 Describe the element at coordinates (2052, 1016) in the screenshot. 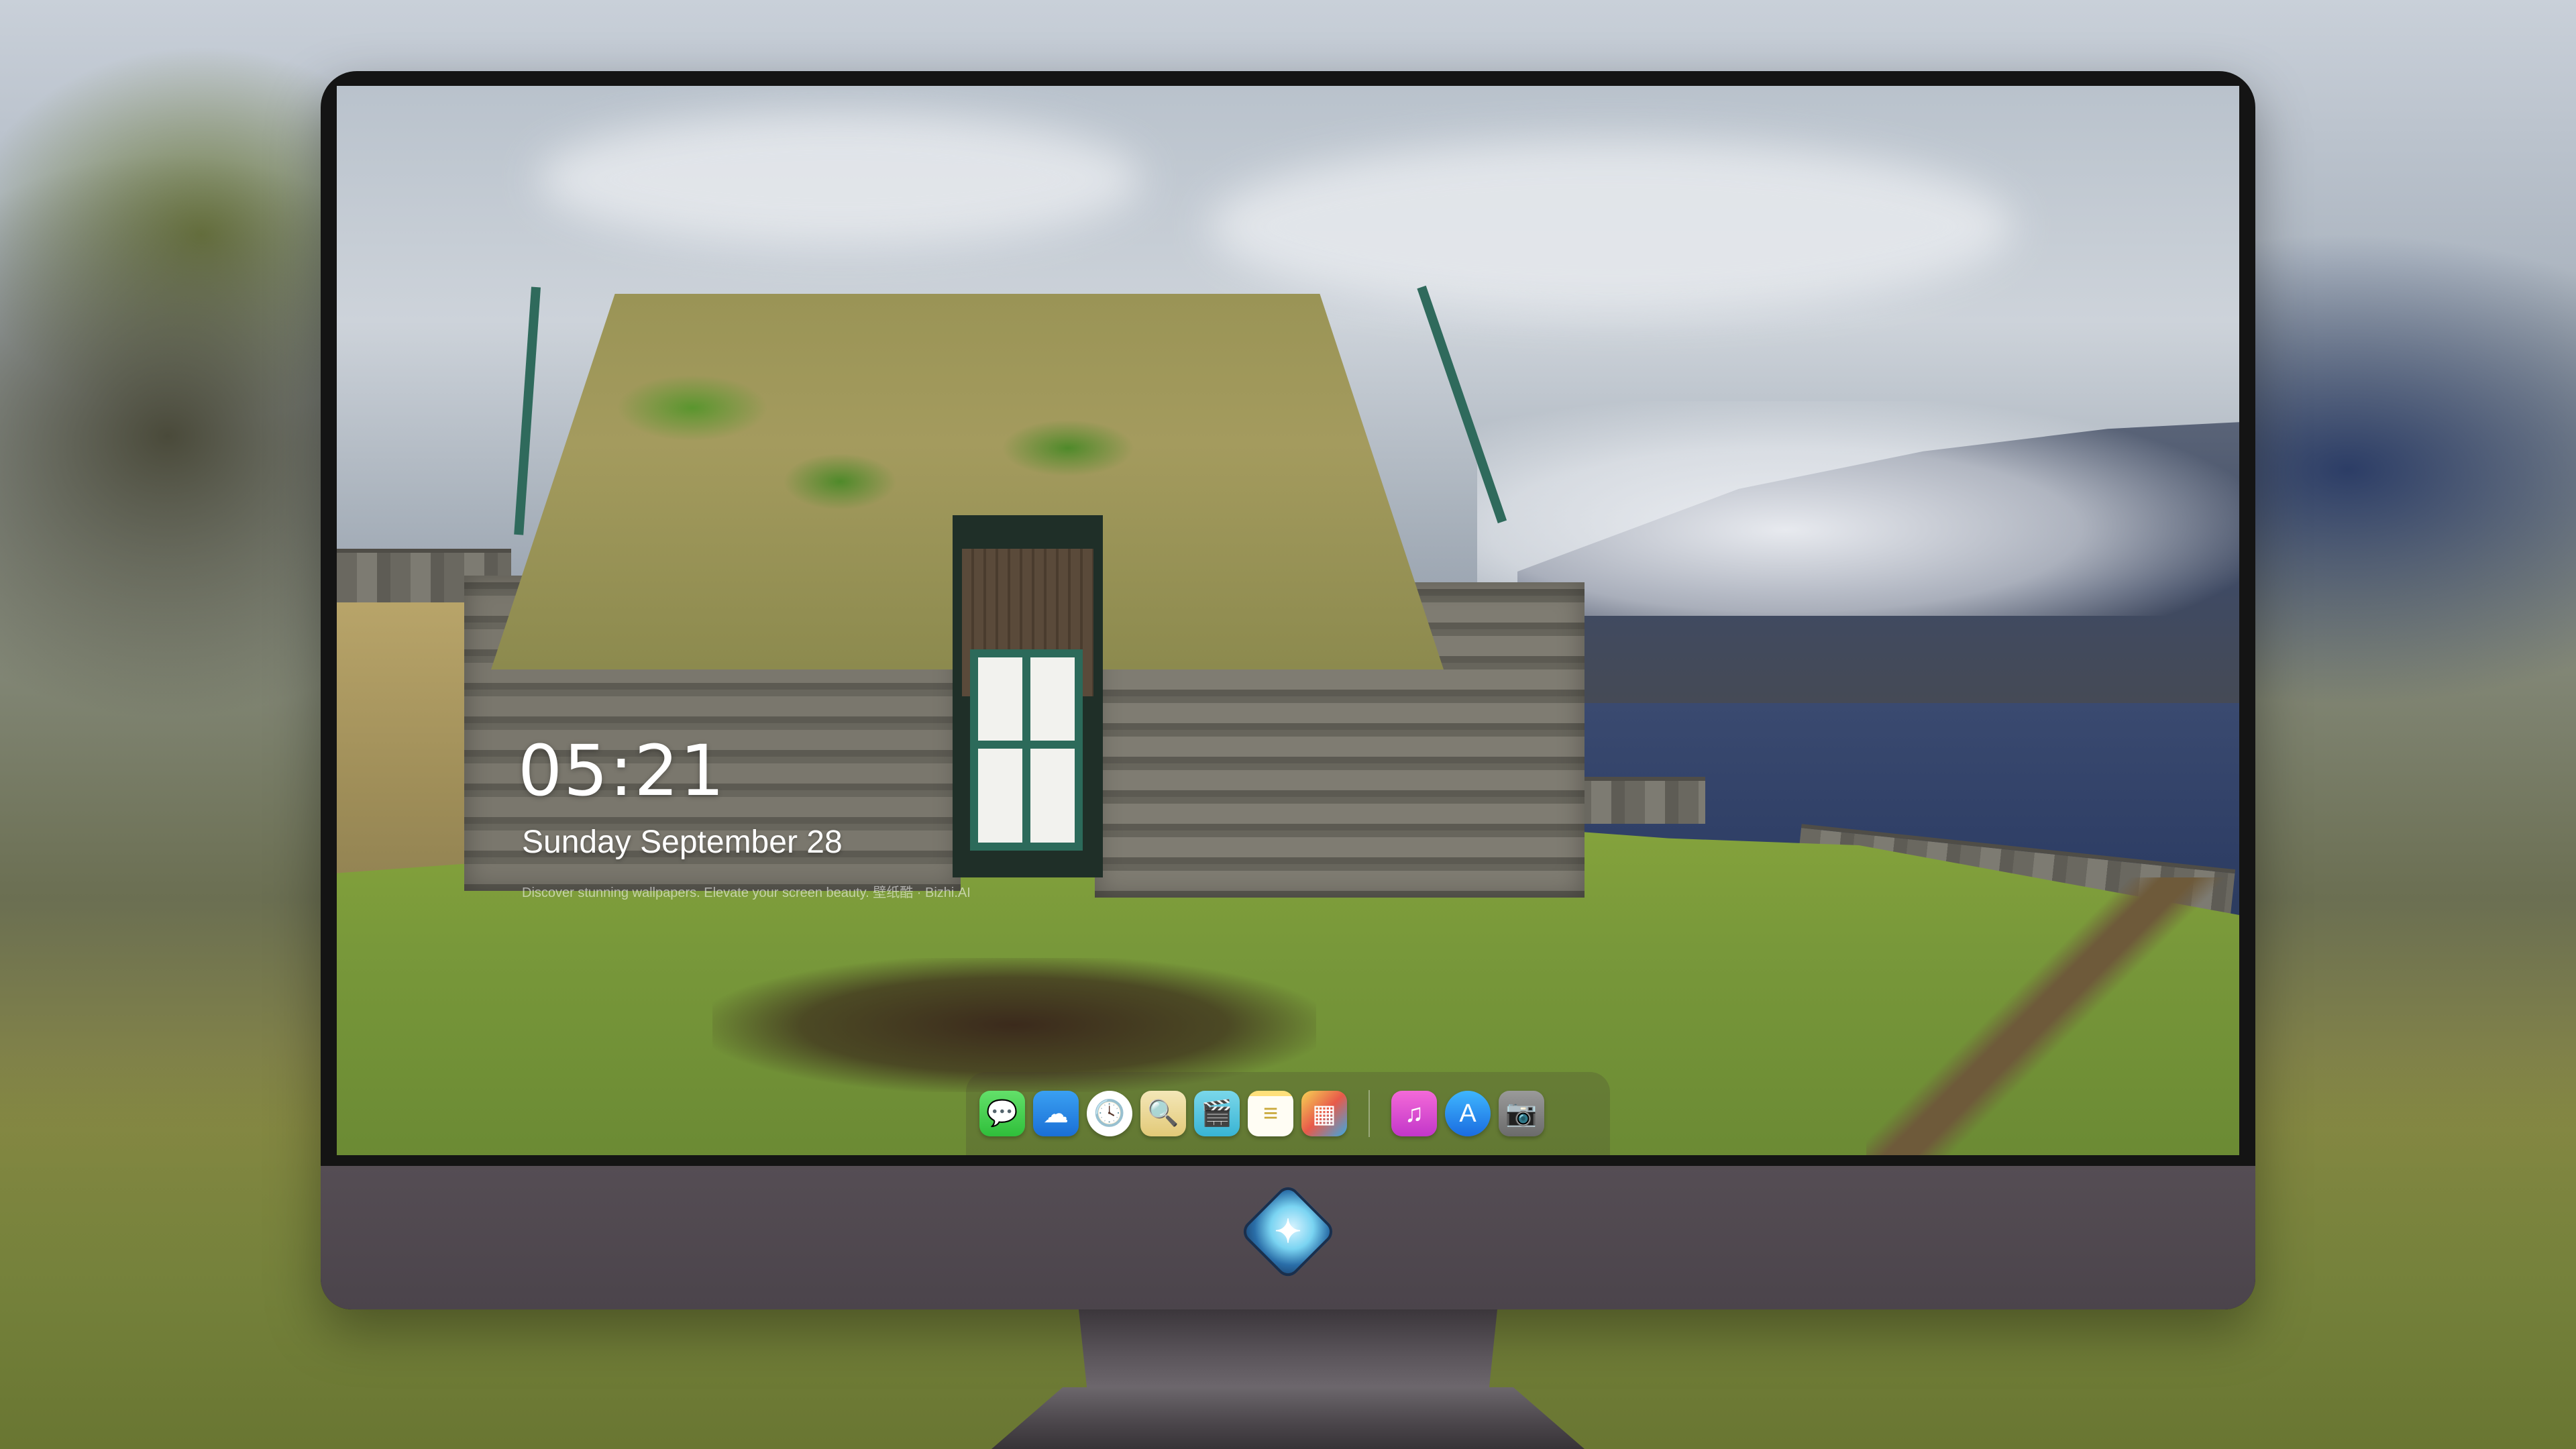

I see `dirt-path` at that location.